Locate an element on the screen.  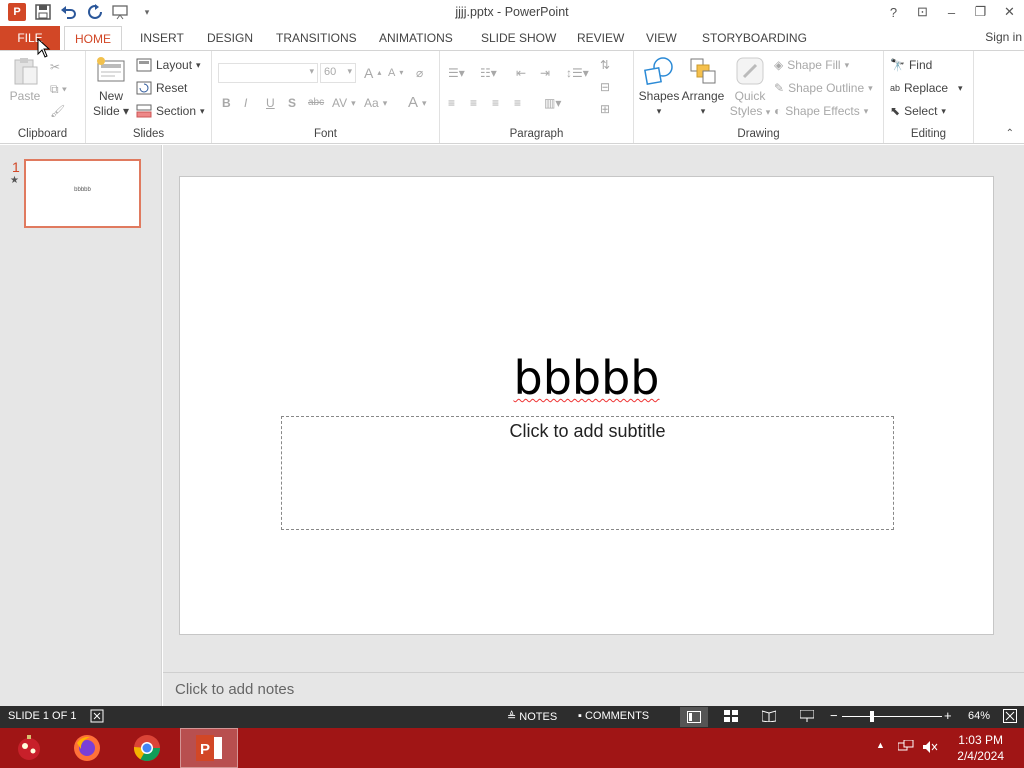
clear-formatting-icon: ⌀ is located at coordinates (419, 73).